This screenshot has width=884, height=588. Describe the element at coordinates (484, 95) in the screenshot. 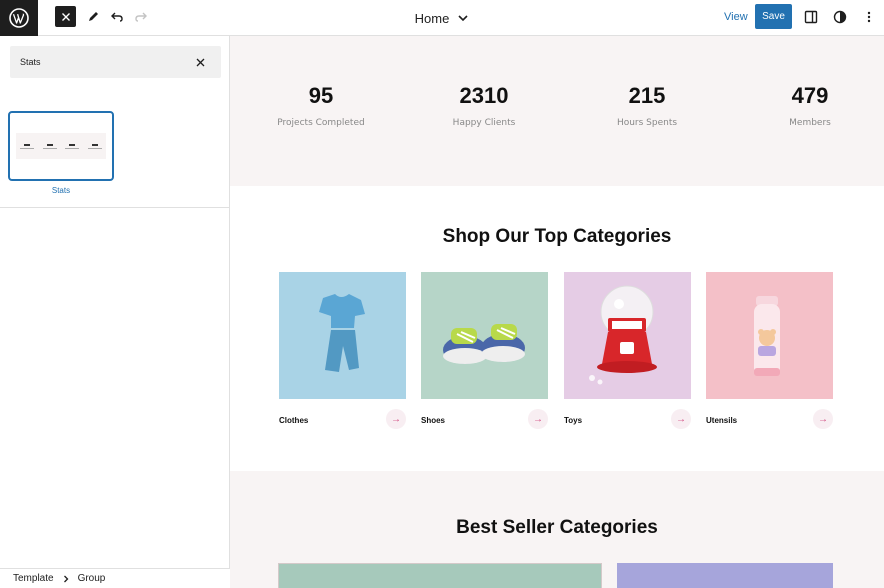

I see `stat-number: 2310` at that location.